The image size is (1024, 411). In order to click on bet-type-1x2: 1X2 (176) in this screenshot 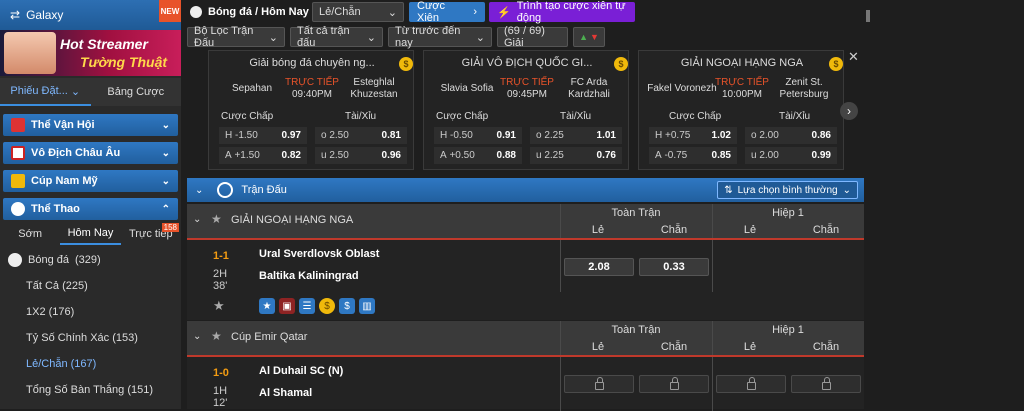, I will do `click(90, 312)`.